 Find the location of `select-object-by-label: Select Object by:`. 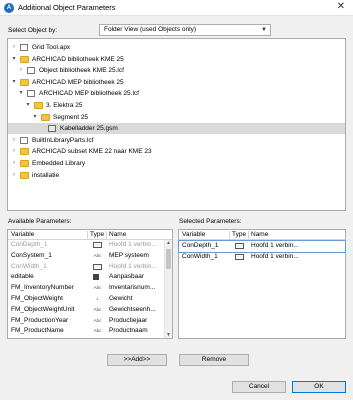

select-object-by-label: Select Object by: is located at coordinates (33, 30).